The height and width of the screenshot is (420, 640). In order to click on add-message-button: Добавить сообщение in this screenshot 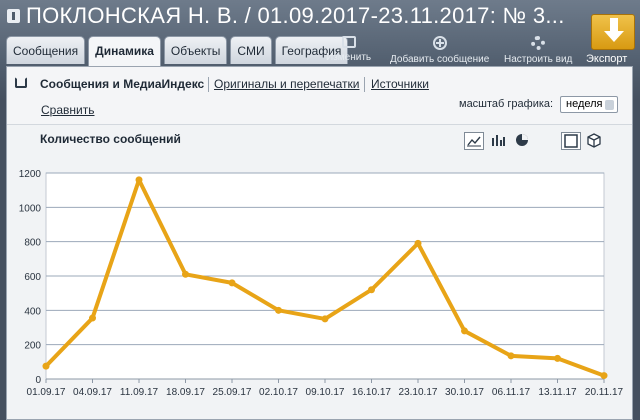, I will do `click(439, 50)`.